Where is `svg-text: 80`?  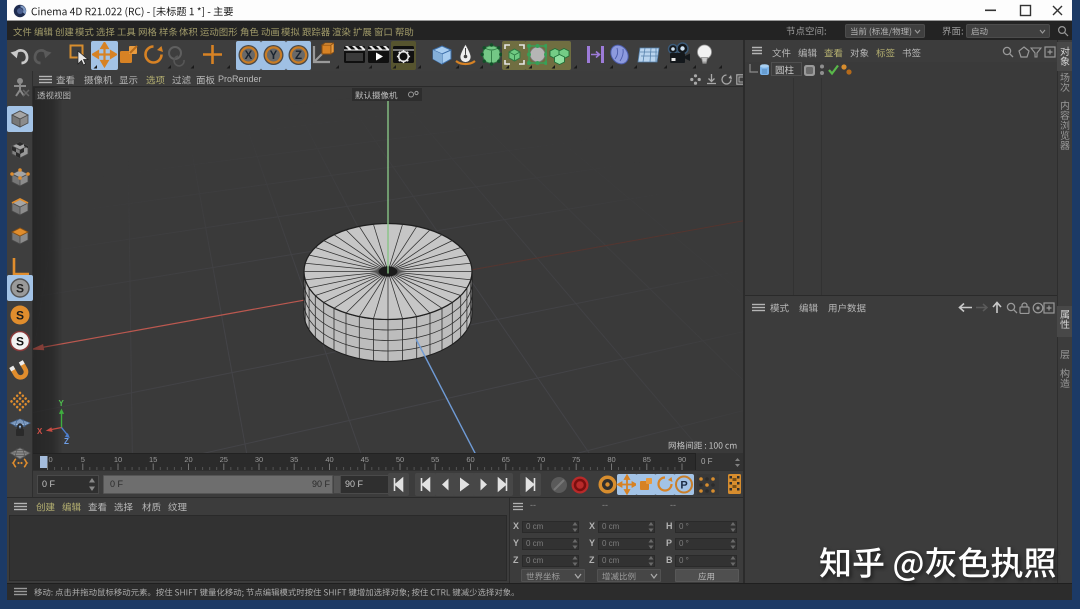 svg-text: 80 is located at coordinates (611, 459).